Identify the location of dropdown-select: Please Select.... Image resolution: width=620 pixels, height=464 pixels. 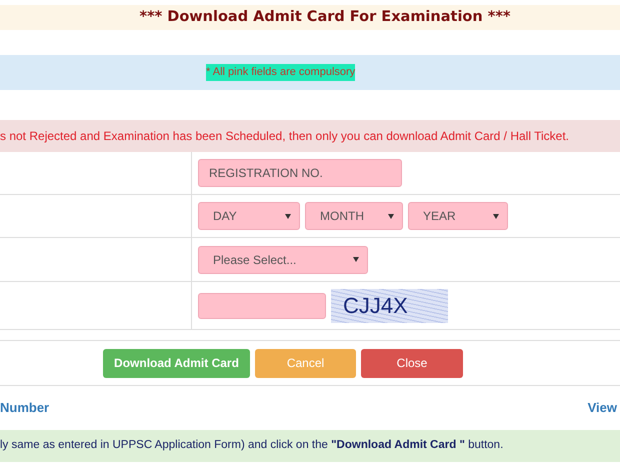
(283, 260).